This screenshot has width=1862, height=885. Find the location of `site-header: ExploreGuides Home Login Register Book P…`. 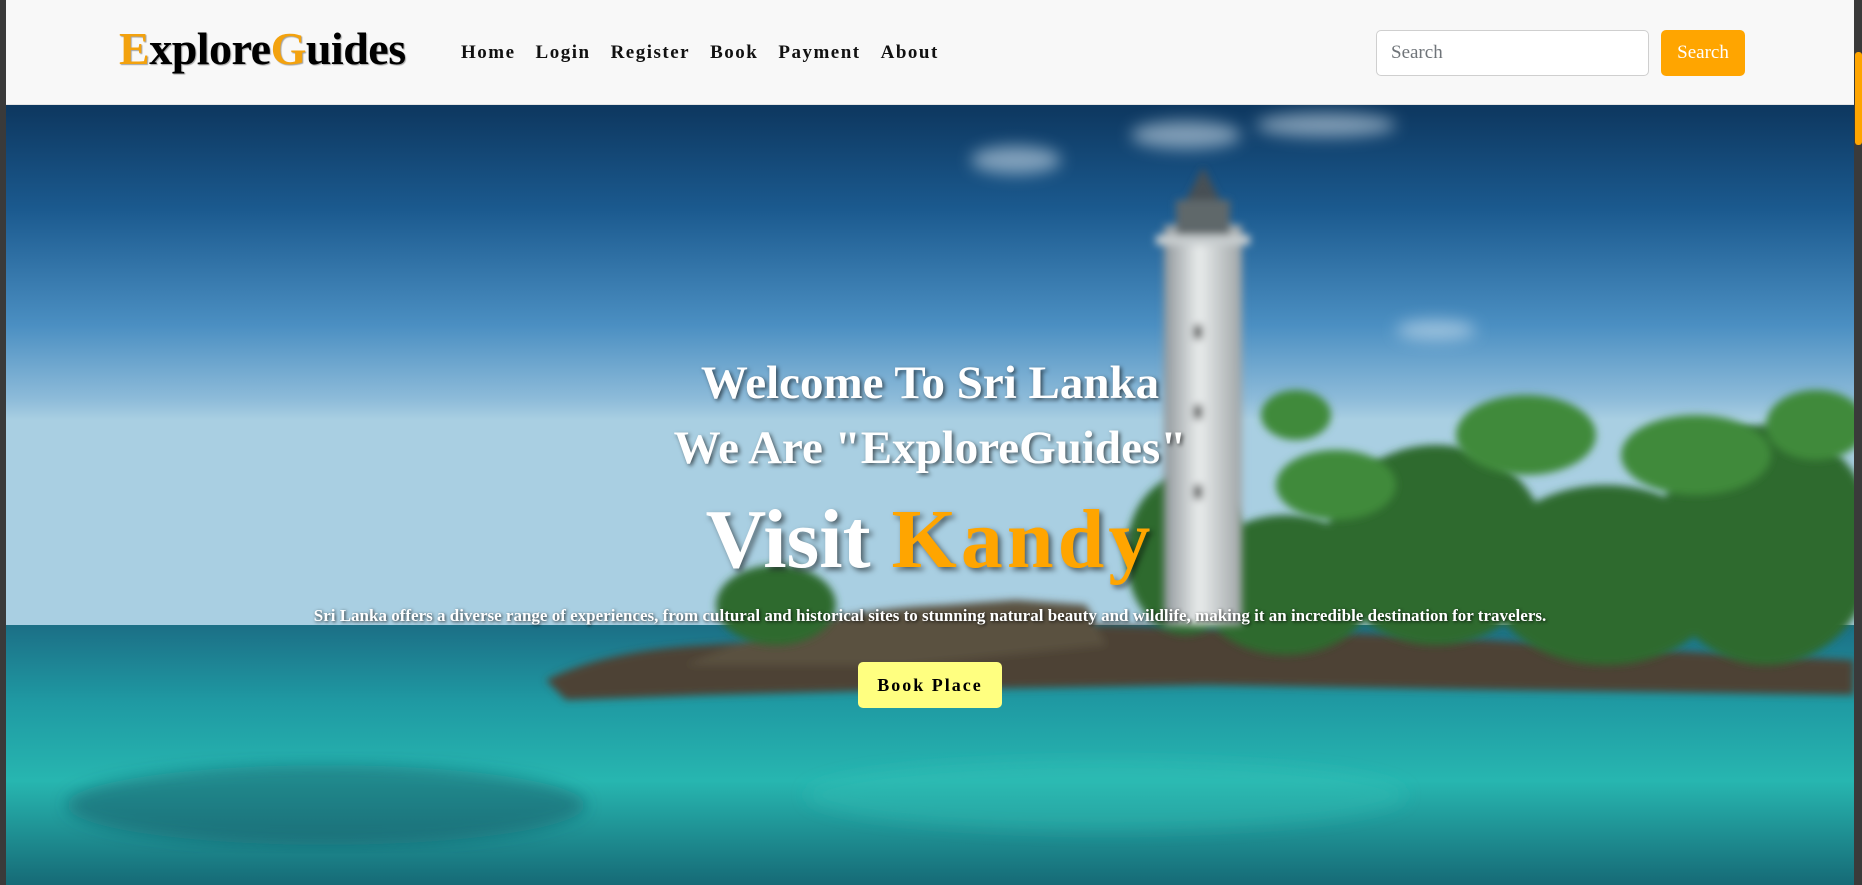

site-header: ExploreGuides Home Login Register Book P… is located at coordinates (930, 52).